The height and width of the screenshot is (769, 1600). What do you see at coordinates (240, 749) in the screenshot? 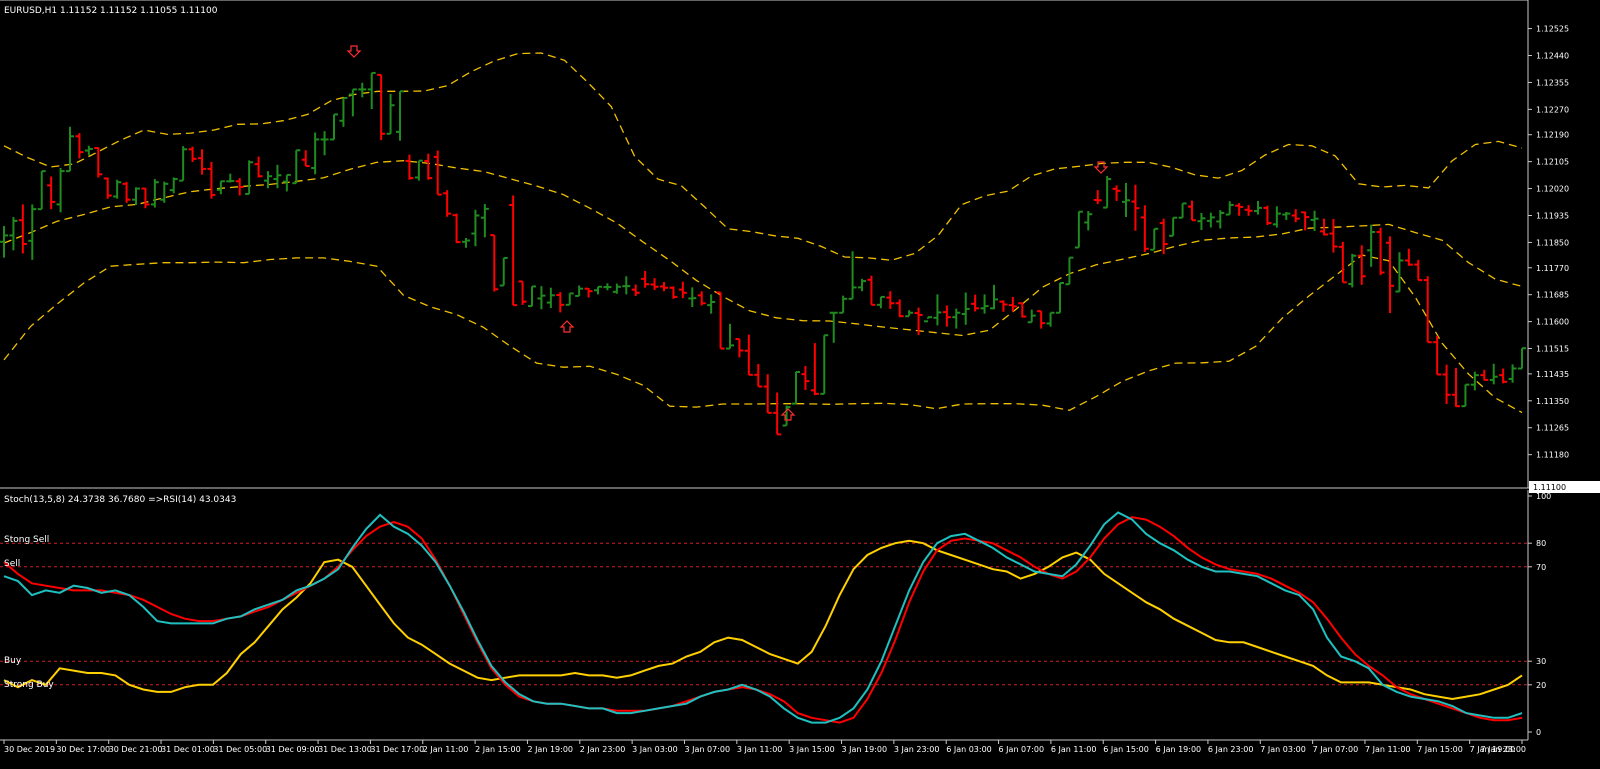
I see `time-axis-label: 31 Dec 05:00` at bounding box center [240, 749].